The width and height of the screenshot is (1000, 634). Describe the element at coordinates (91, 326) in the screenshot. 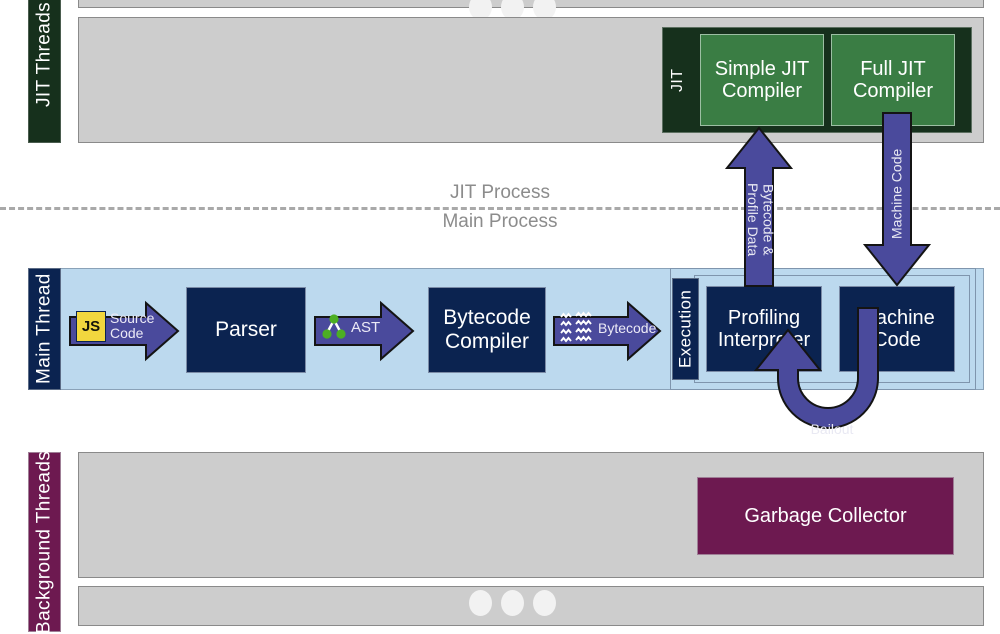

I see `js-logo-icon: JS` at that location.